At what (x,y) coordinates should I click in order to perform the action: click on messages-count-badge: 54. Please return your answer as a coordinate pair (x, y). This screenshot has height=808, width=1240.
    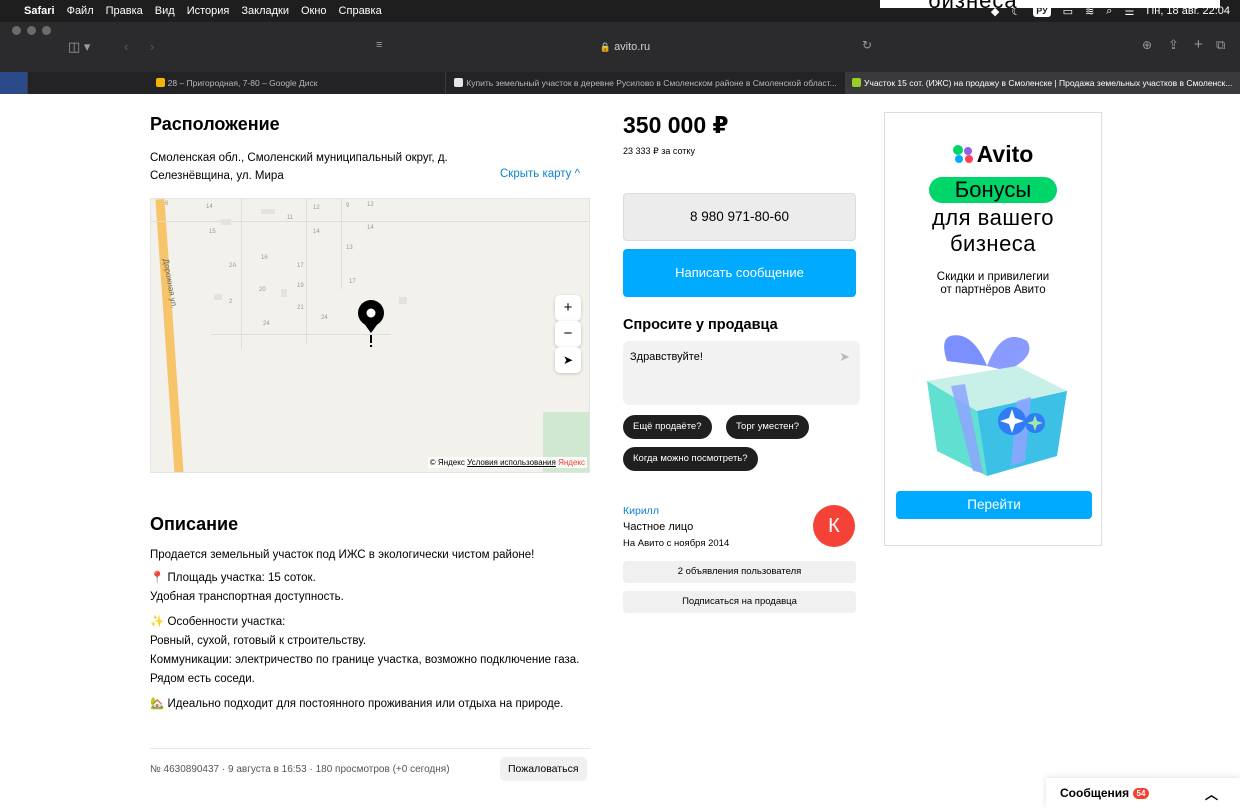
    Looking at the image, I should click on (1141, 793).